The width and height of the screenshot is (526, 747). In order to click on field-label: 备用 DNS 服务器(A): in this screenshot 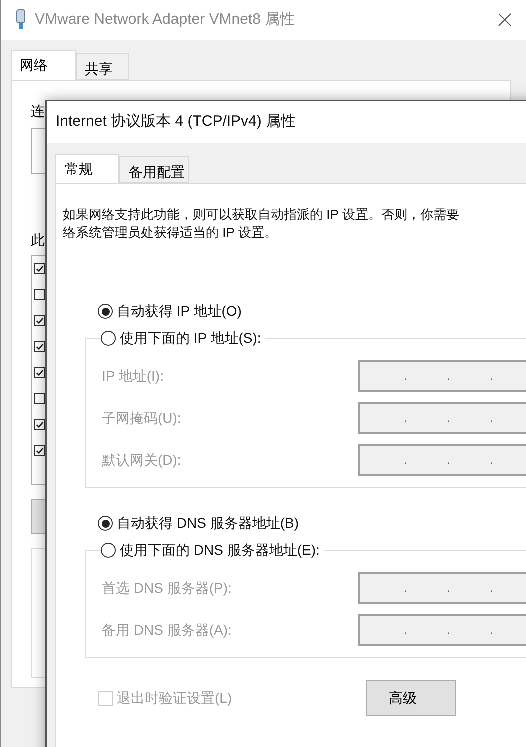, I will do `click(167, 630)`.